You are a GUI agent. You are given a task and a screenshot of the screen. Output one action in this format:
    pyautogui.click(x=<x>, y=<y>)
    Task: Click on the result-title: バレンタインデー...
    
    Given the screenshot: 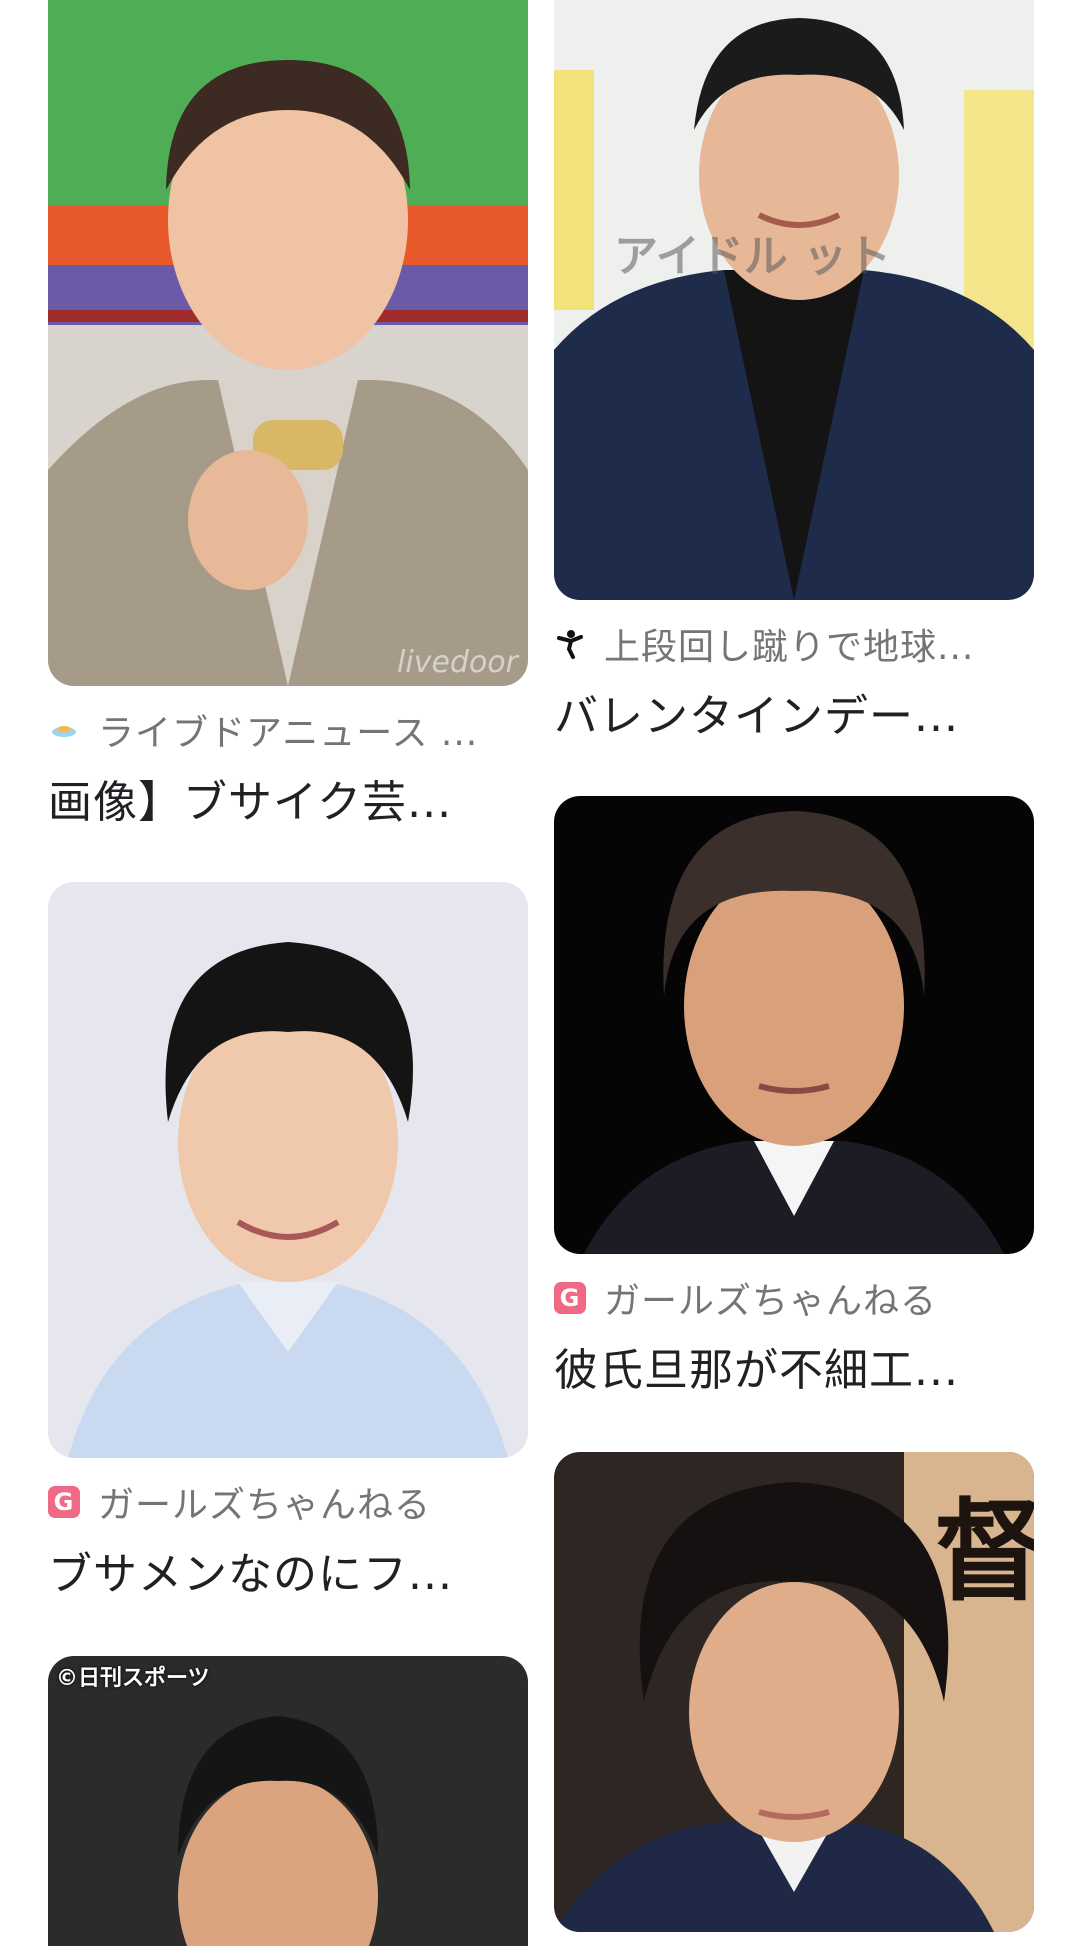 What is the action you would take?
    pyautogui.click(x=794, y=712)
    